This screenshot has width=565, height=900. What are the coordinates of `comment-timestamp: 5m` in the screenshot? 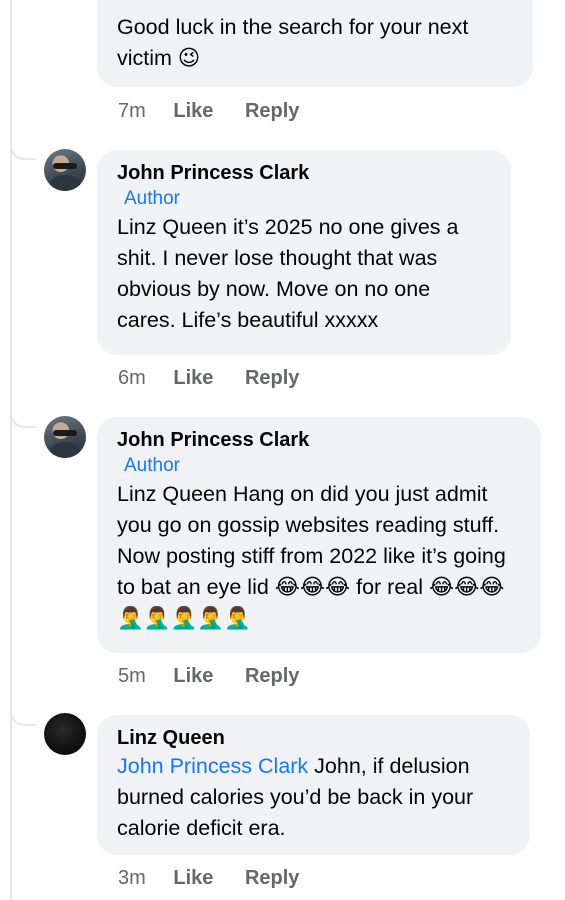 It's located at (132, 676).